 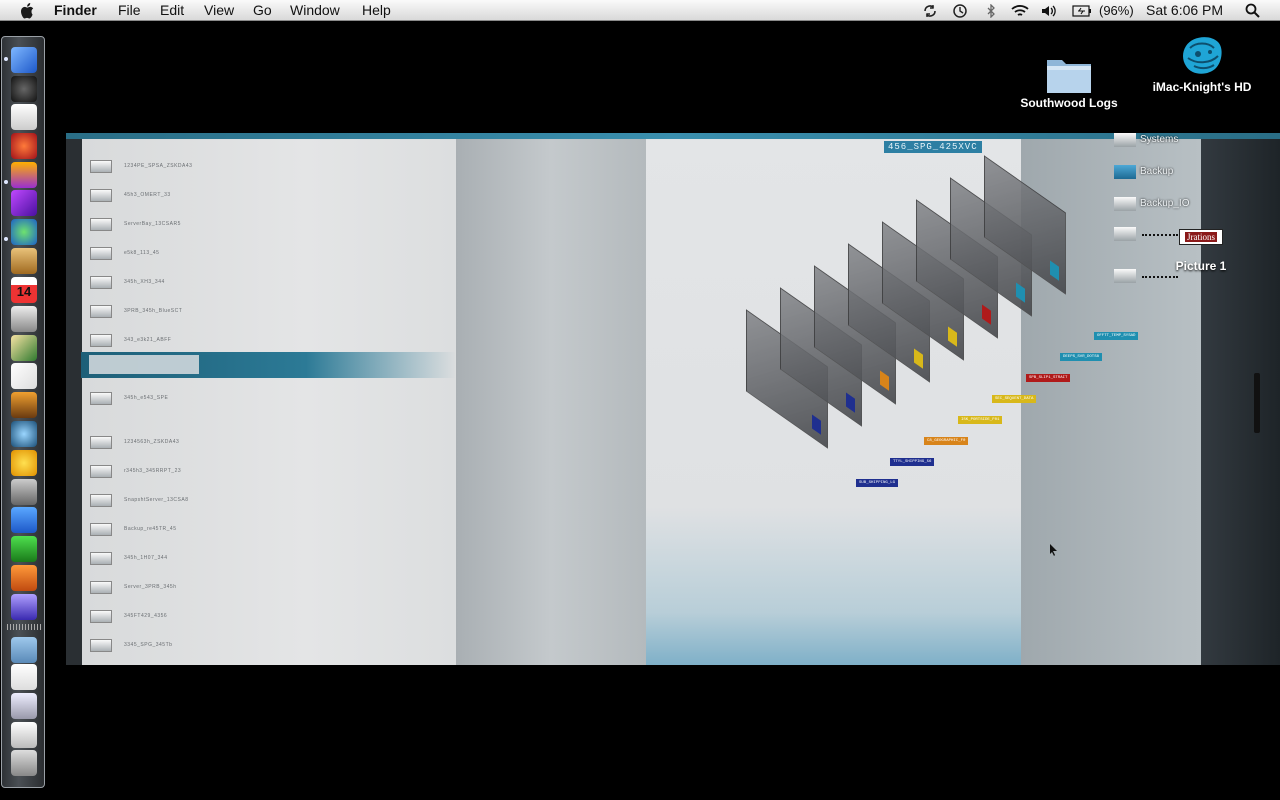 I want to click on sync-icon, so click(x=930, y=10).